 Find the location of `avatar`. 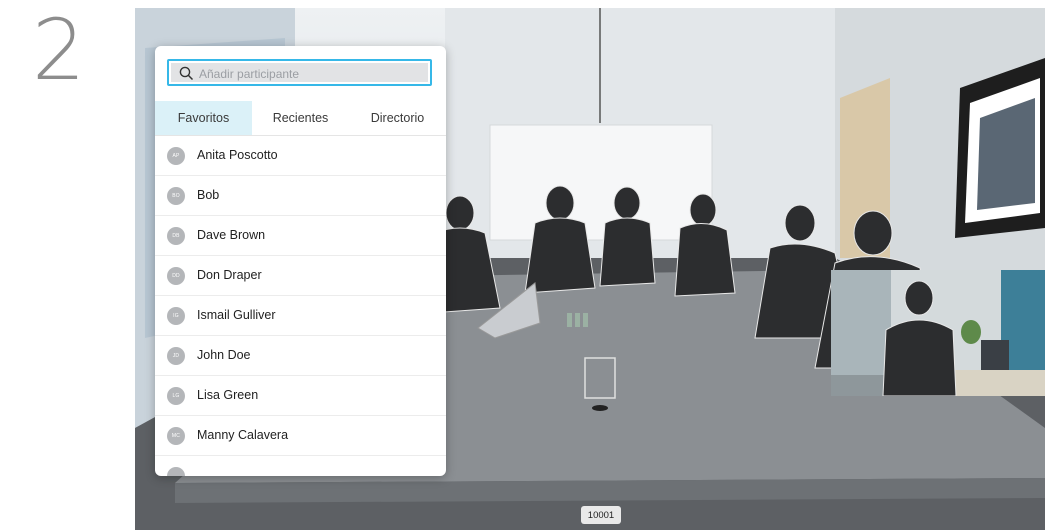

avatar is located at coordinates (176, 471).